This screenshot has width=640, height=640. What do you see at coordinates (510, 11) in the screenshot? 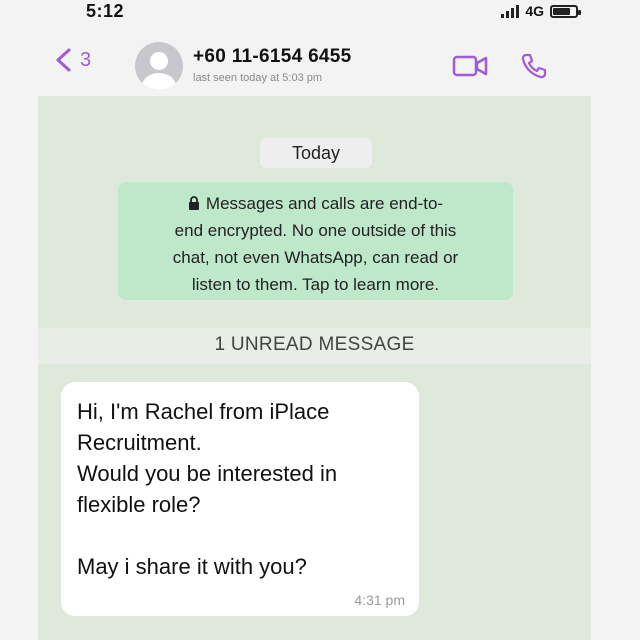
I see `signal-icon` at bounding box center [510, 11].